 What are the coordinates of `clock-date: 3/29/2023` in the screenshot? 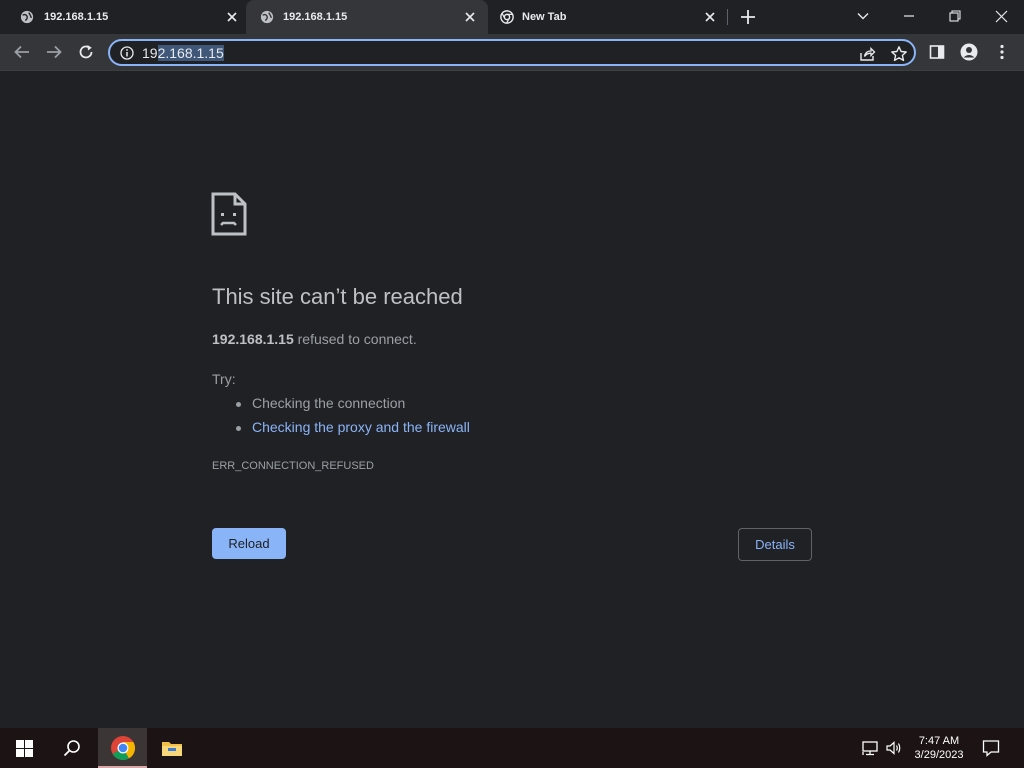 It's located at (939, 755).